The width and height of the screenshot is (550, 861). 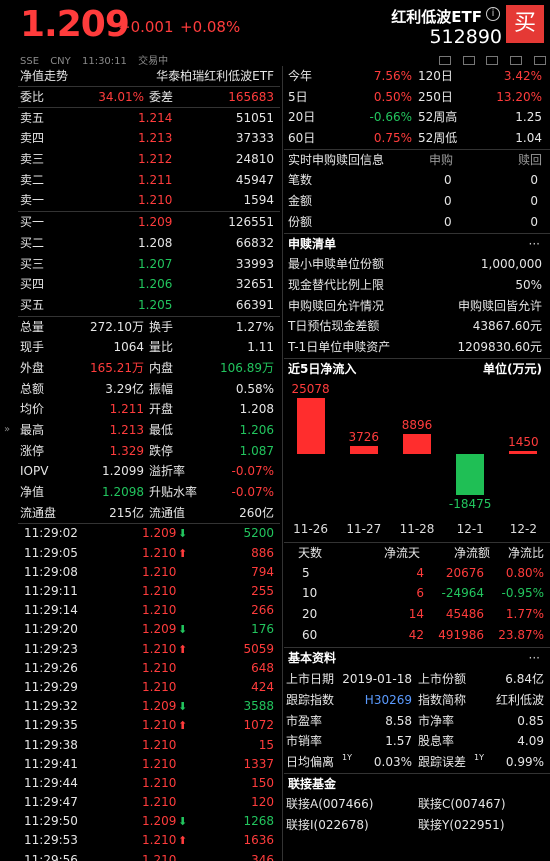 I want to click on tick-time: 11:29:20, so click(x=51, y=629).